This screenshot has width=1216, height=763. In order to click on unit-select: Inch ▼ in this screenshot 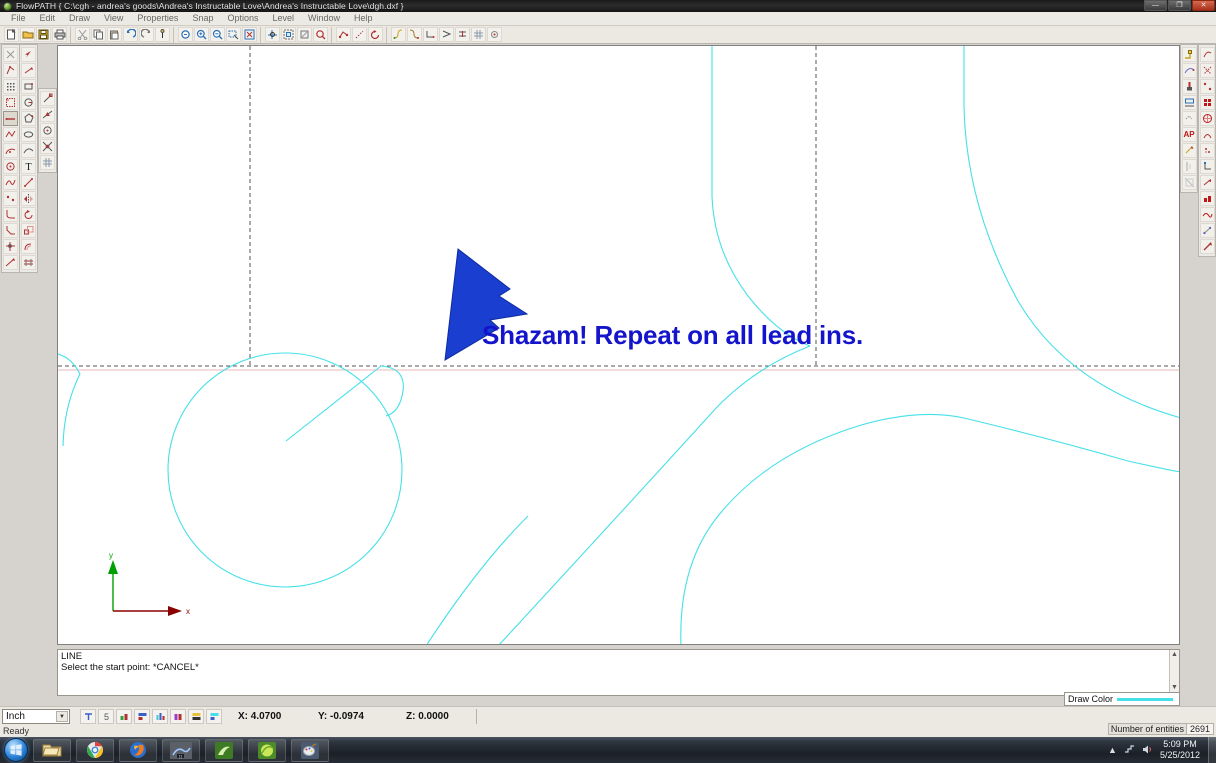, I will do `click(36, 716)`.